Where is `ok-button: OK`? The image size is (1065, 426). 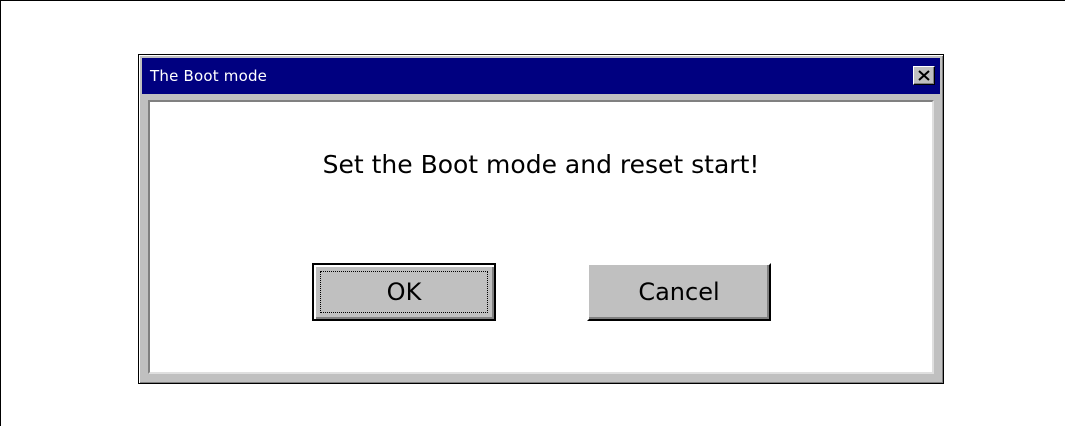 ok-button: OK is located at coordinates (404, 292).